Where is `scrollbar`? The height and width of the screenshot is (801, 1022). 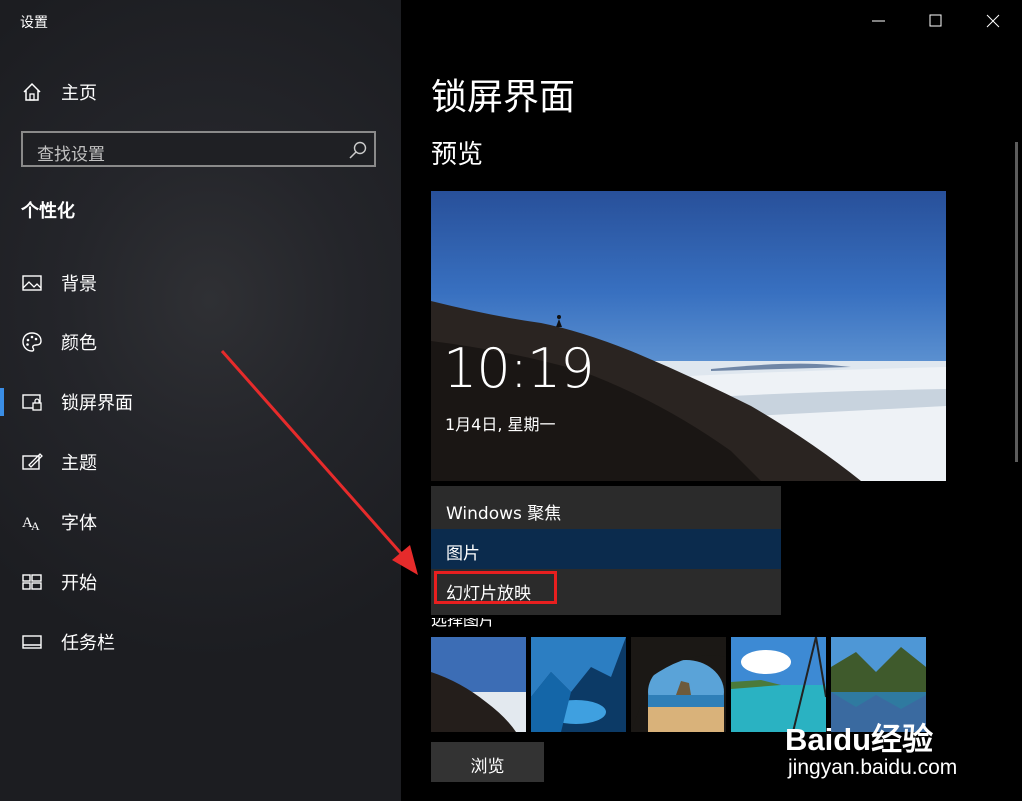 scrollbar is located at coordinates (1016, 302).